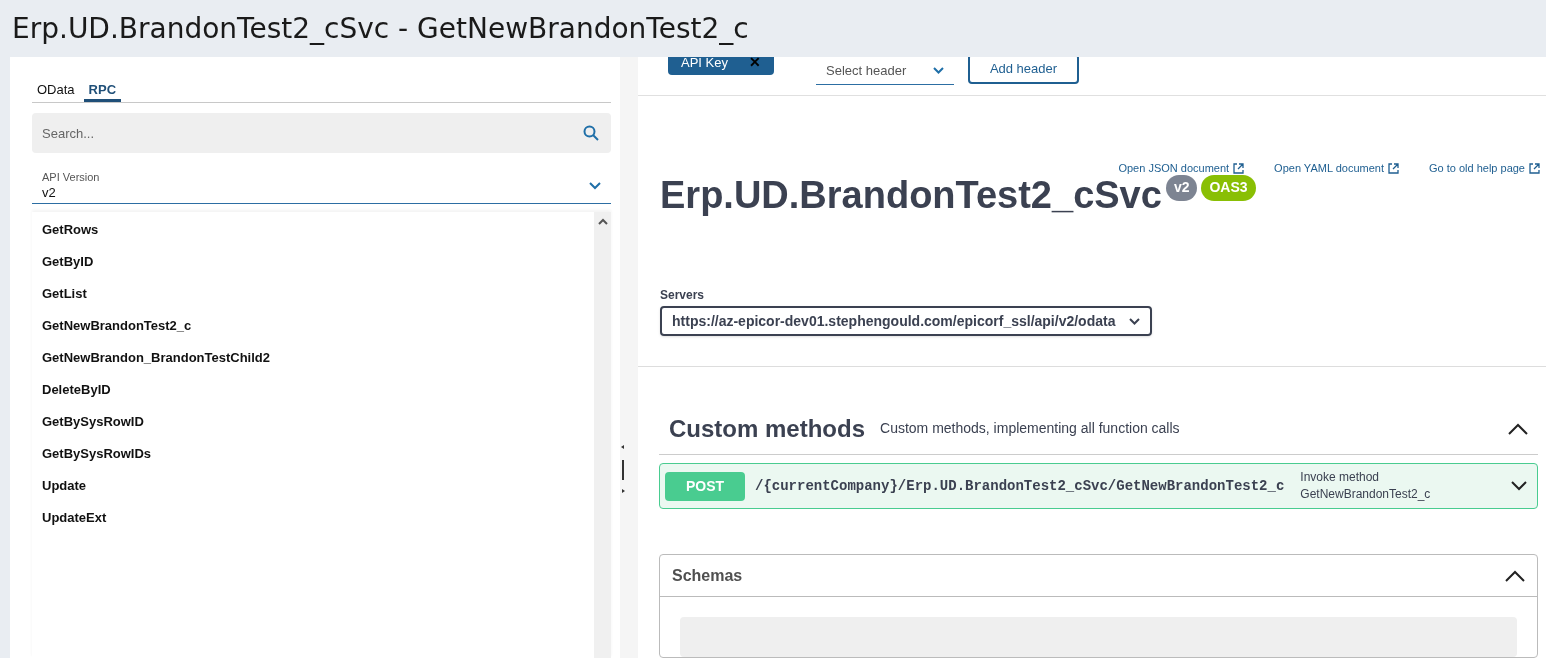 The width and height of the screenshot is (1546, 658). Describe the element at coordinates (313, 454) in the screenshot. I see `method-list-item: GetBySysRowIDs` at that location.